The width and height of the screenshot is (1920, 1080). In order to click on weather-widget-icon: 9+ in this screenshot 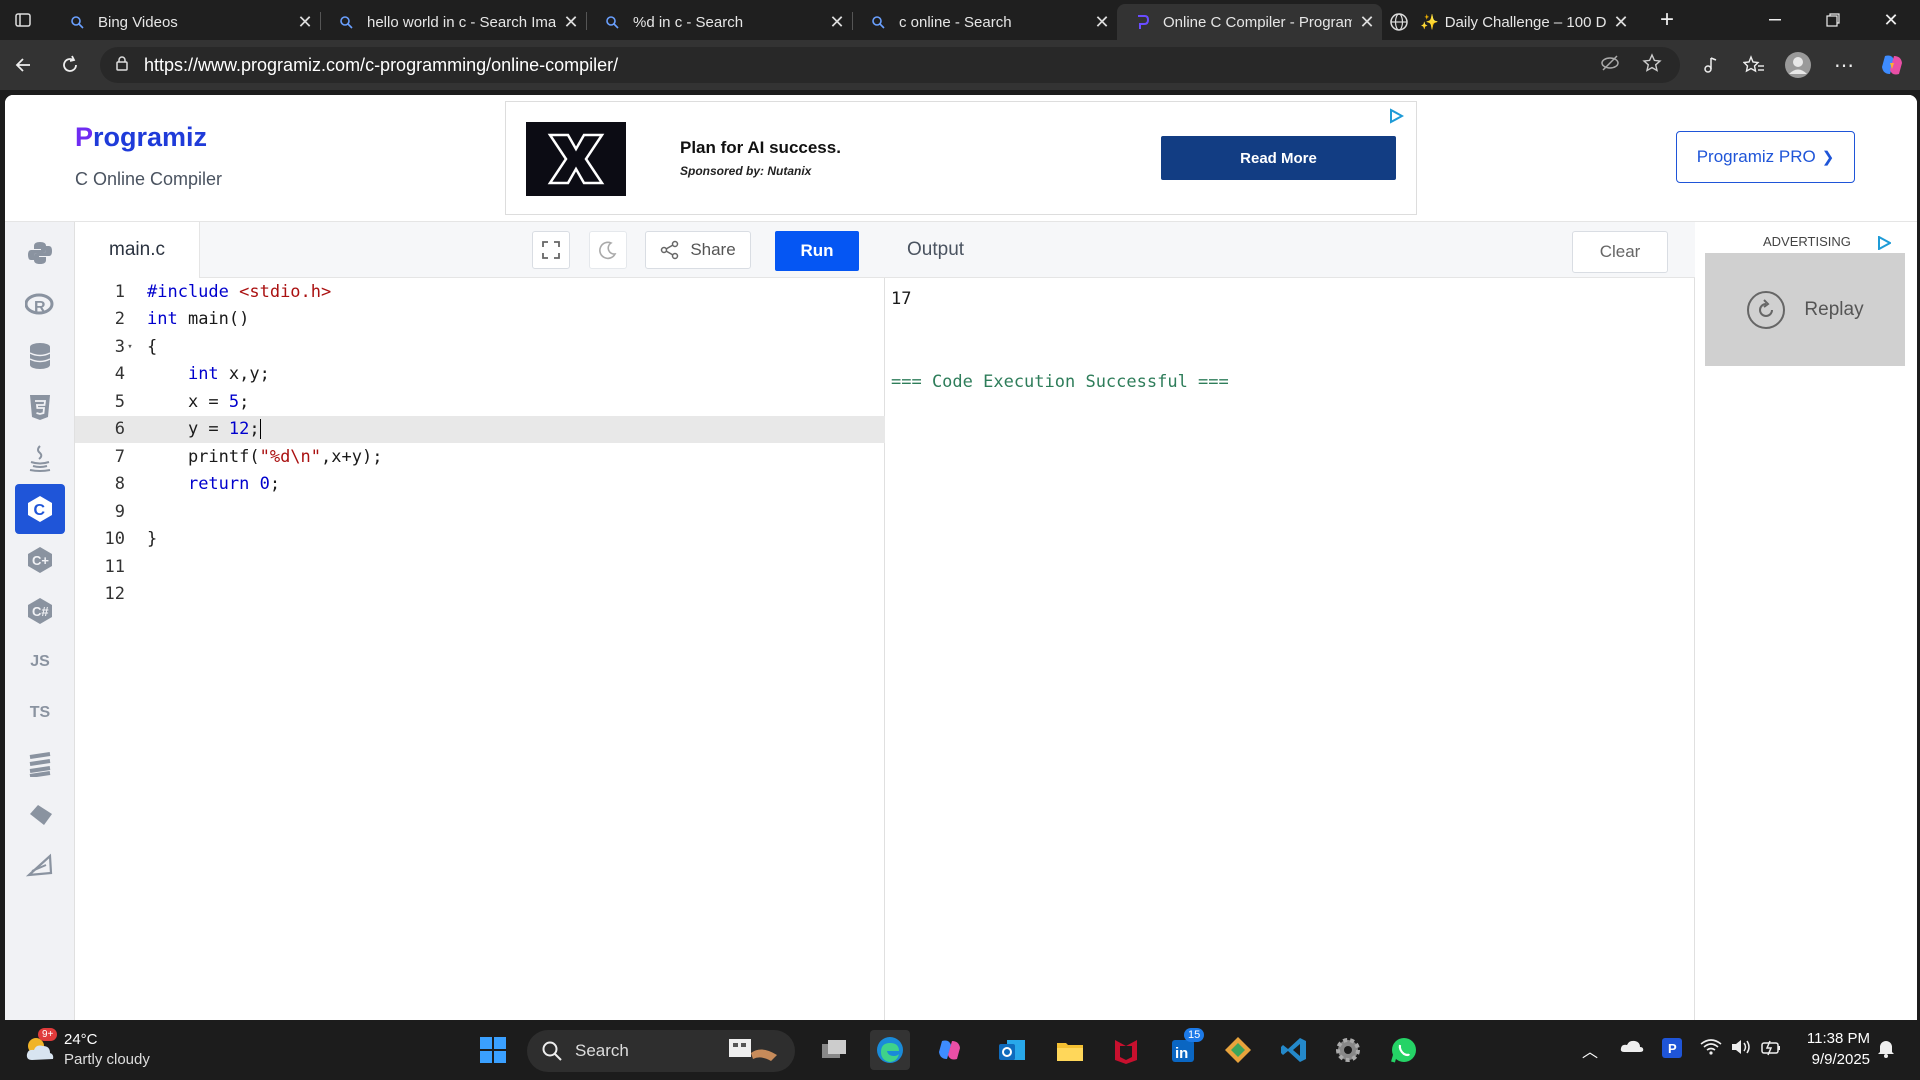, I will do `click(42, 1049)`.